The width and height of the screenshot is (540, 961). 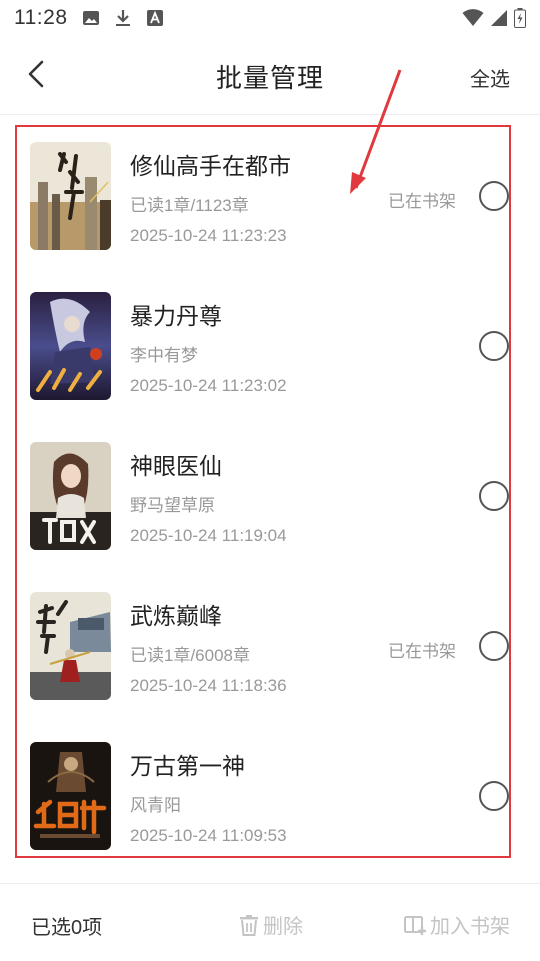 I want to click on book-timestamp: 2025-10-24 11:23:02, so click(x=208, y=385).